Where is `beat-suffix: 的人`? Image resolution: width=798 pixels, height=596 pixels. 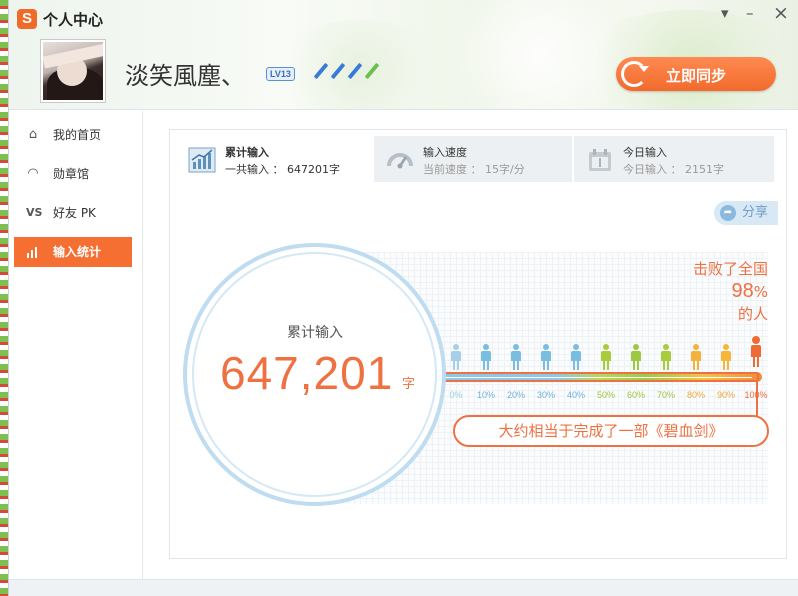
beat-suffix: 的人 is located at coordinates (752, 314).